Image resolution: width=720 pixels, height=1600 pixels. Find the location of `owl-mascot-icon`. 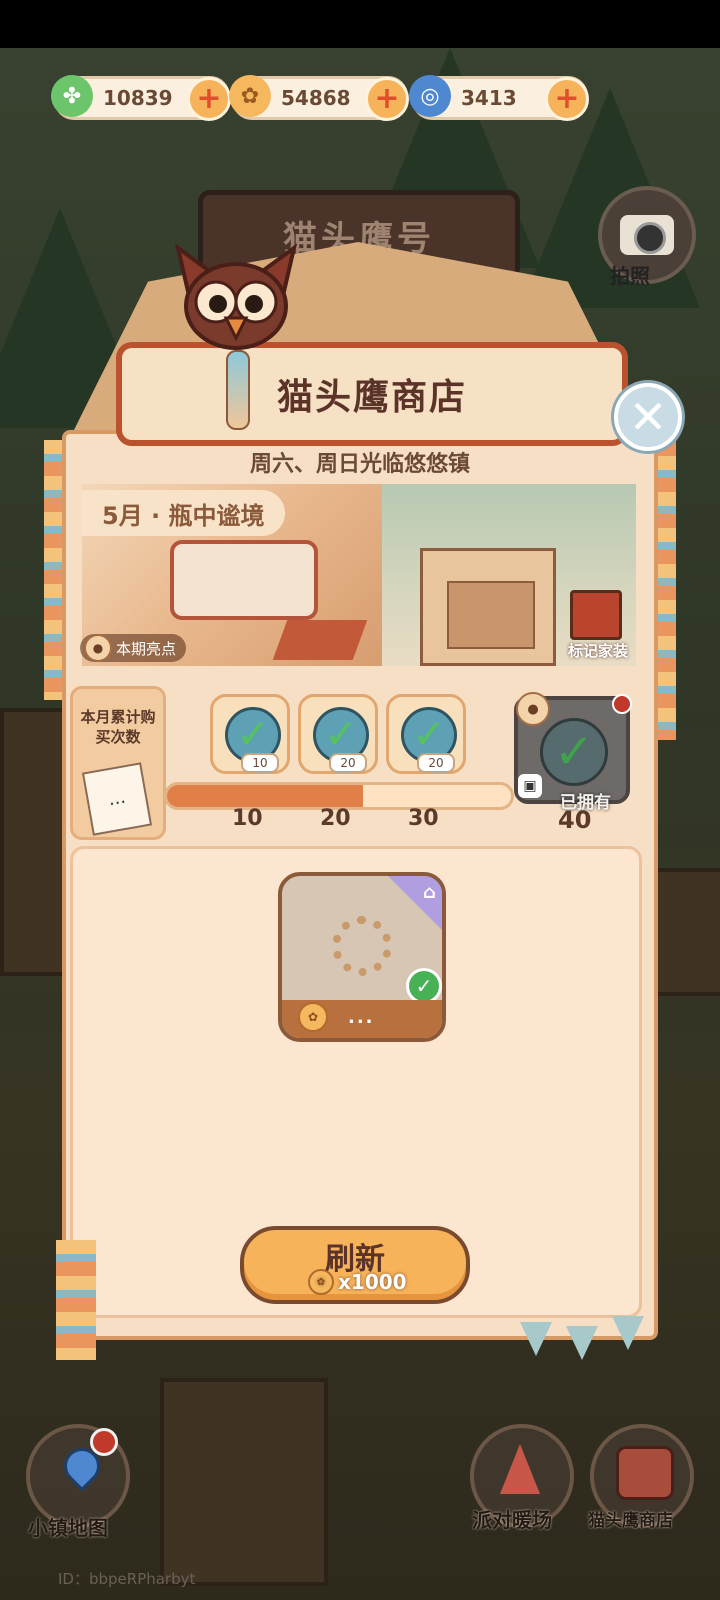

owl-mascot-icon is located at coordinates (236, 296).